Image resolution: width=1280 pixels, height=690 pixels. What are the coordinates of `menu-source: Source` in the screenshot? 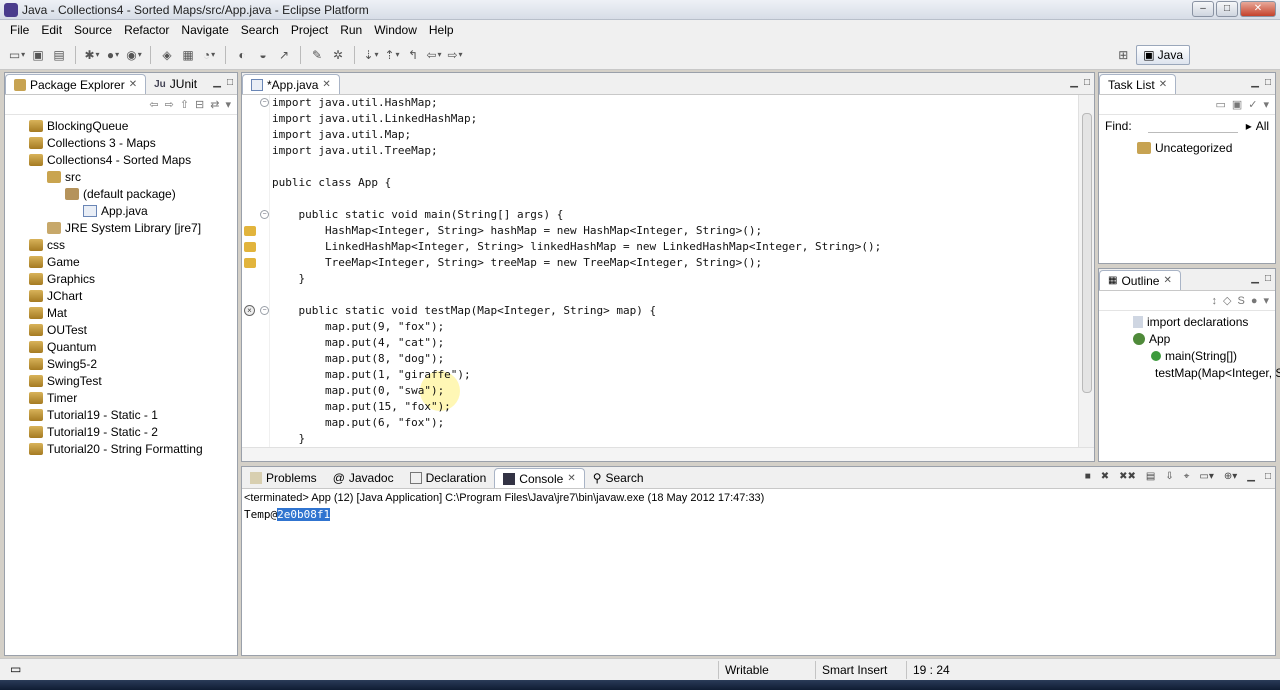 It's located at (93, 30).